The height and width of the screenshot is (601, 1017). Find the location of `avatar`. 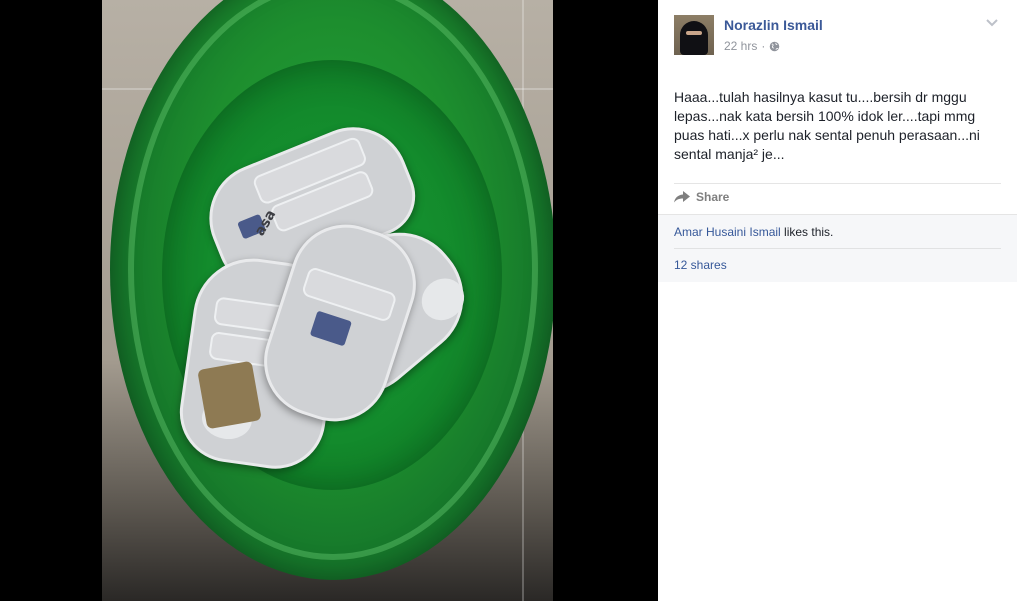

avatar is located at coordinates (694, 35).